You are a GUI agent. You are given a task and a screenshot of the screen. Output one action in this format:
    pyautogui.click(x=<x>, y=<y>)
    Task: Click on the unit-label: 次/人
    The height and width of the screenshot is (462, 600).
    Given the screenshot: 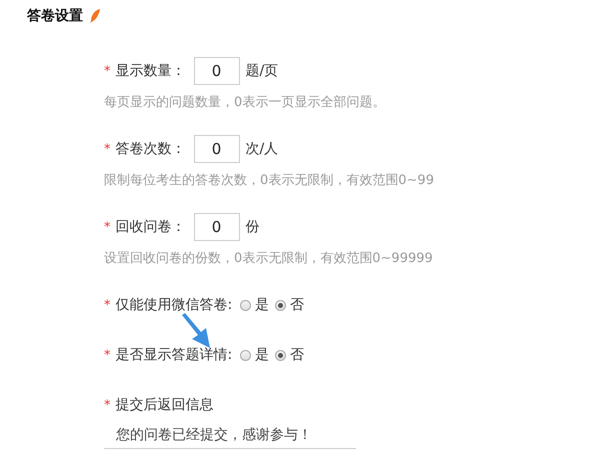 What is the action you would take?
    pyautogui.click(x=262, y=149)
    